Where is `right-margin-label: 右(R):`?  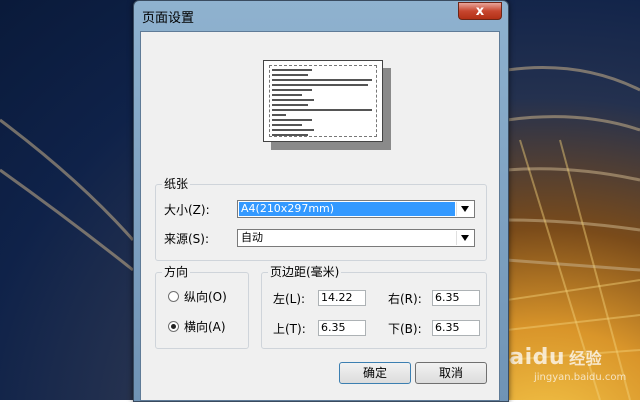
right-margin-label: 右(R): is located at coordinates (405, 299).